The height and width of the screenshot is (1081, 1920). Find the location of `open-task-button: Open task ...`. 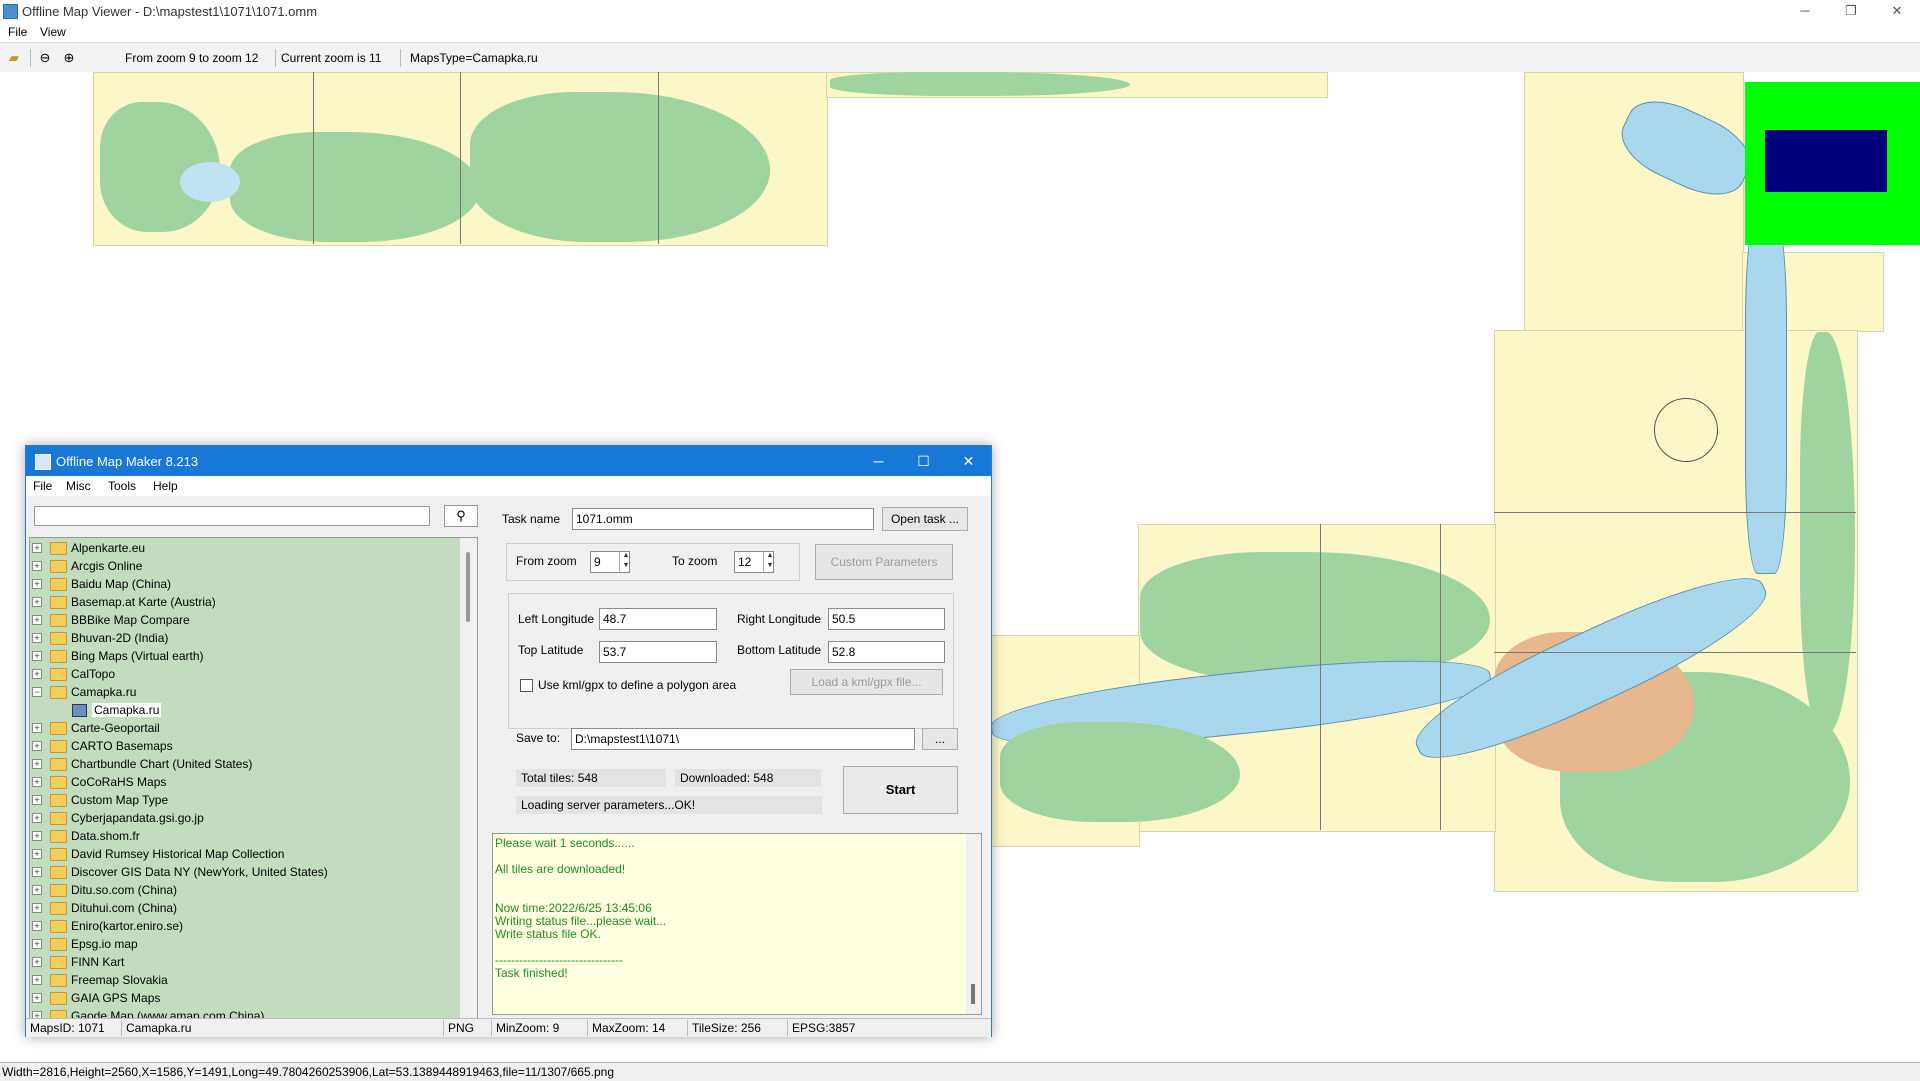

open-task-button: Open task ... is located at coordinates (925, 519).